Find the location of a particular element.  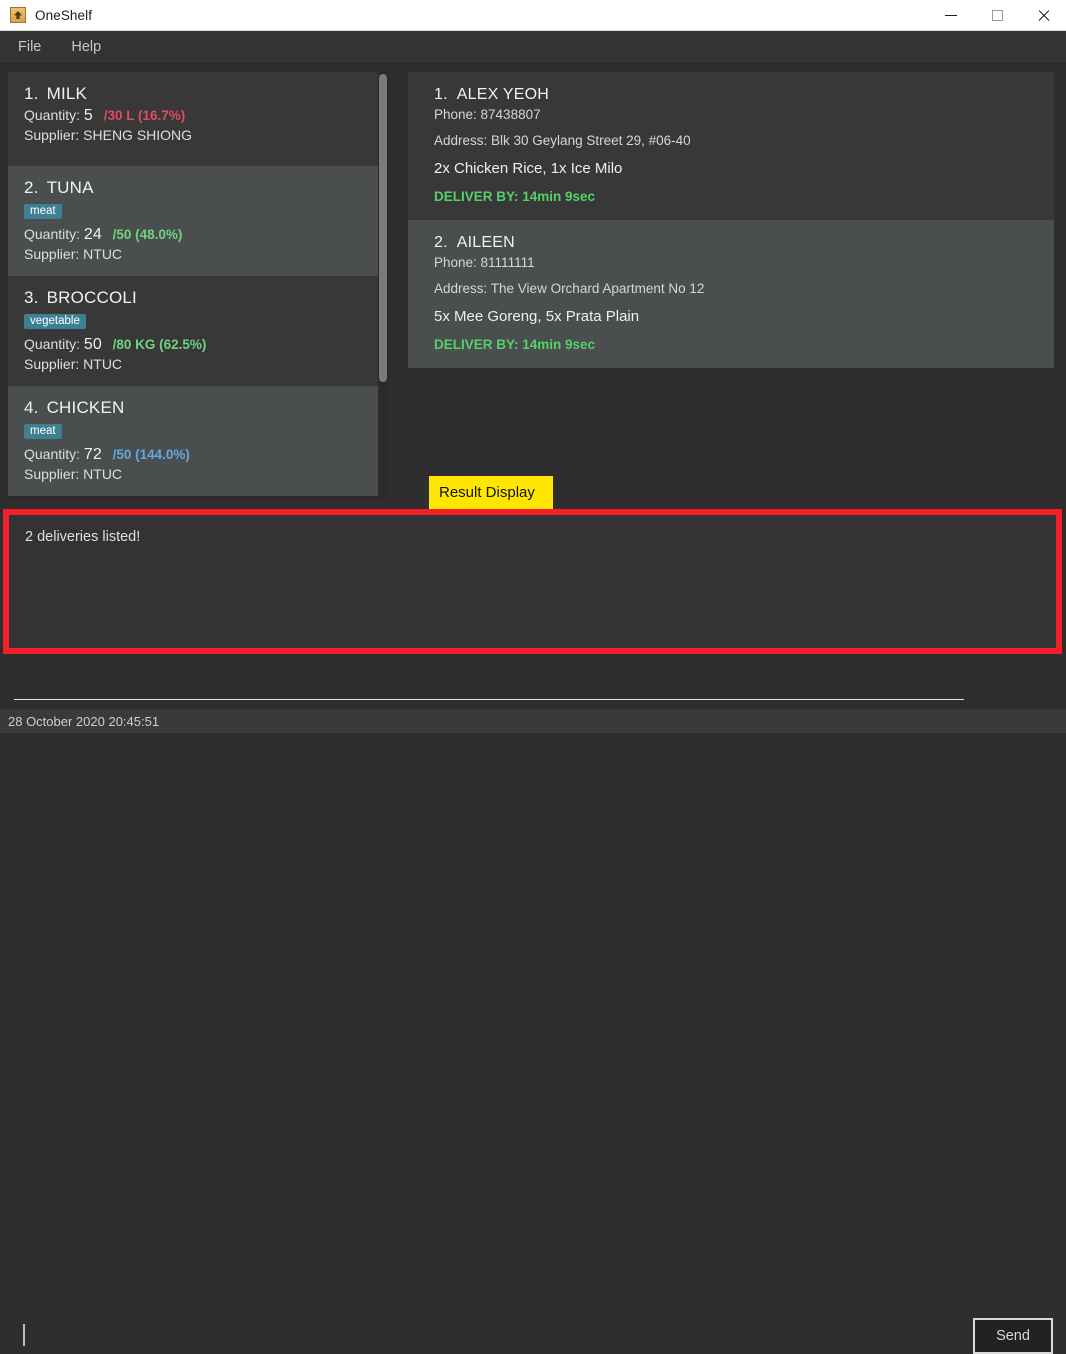

stock-quantity-ratio: /50 (144.0%) is located at coordinates (151, 454).